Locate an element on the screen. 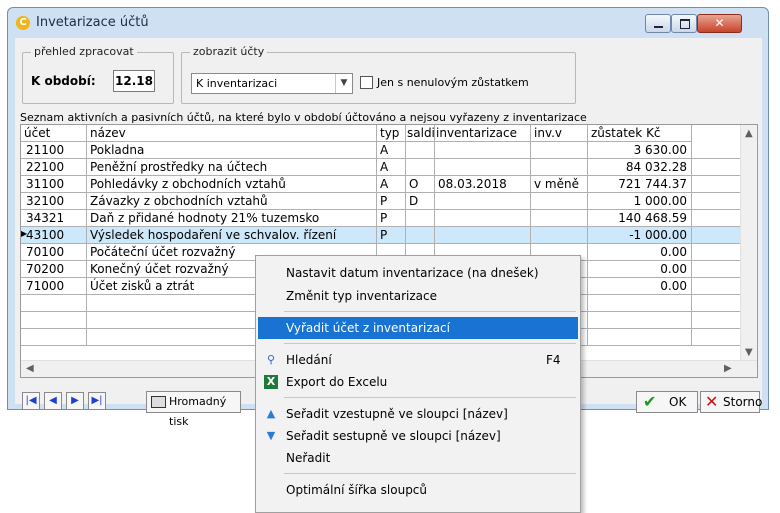 Image resolution: width=780 pixels, height=513 pixels. cell-name: Peněžní prostředky na účtech is located at coordinates (232, 167).